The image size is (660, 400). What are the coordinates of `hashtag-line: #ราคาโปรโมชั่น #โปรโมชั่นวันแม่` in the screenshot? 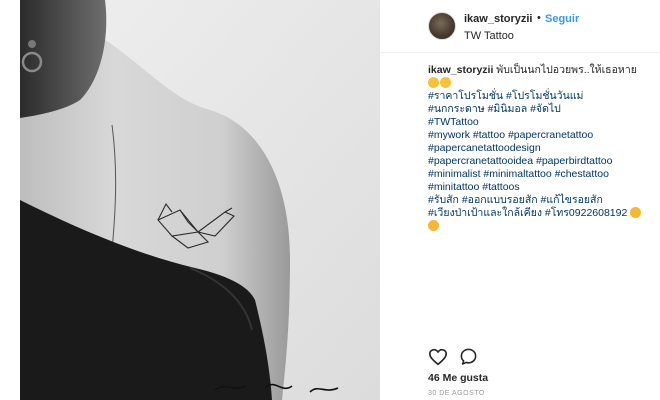 It's located at (540, 96).